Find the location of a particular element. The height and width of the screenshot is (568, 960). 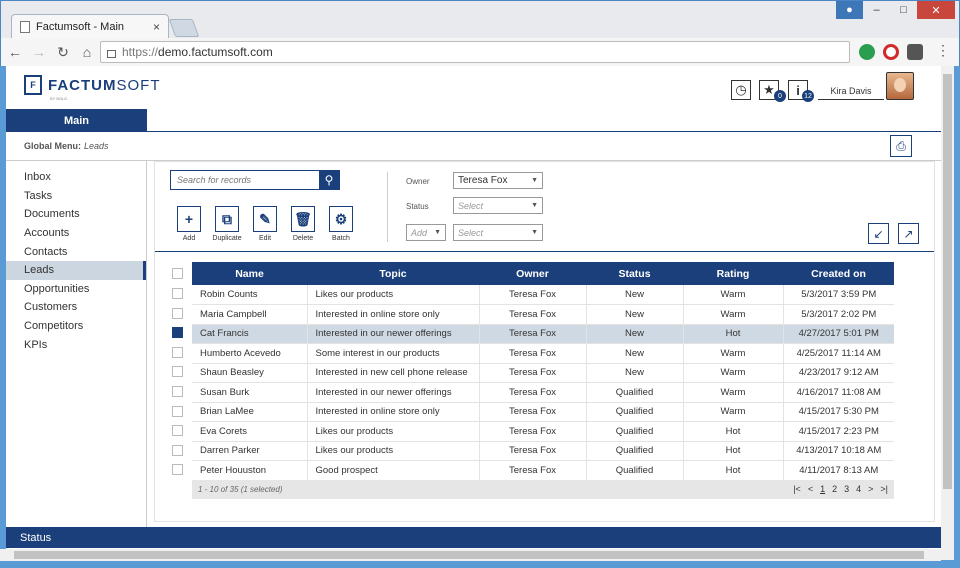

pager-item: 1 is located at coordinates (822, 489).